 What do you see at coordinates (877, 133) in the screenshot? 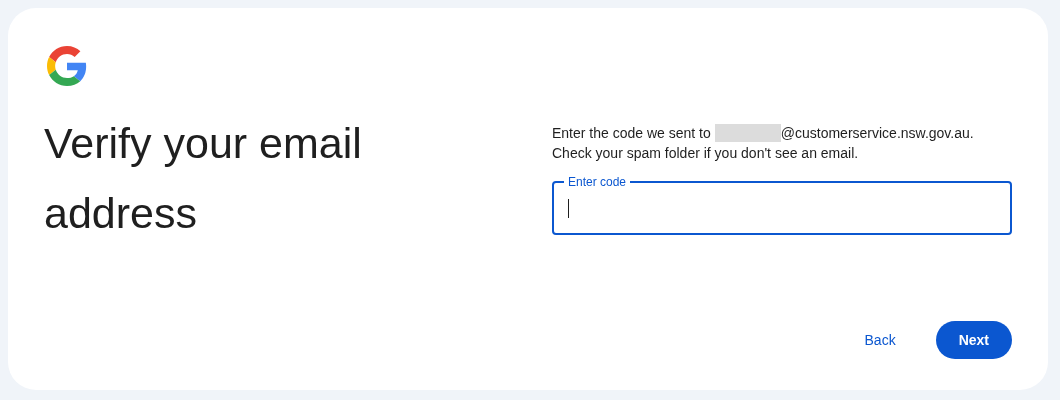
I see `email-domain: @customerservice.nsw.gov.au.` at bounding box center [877, 133].